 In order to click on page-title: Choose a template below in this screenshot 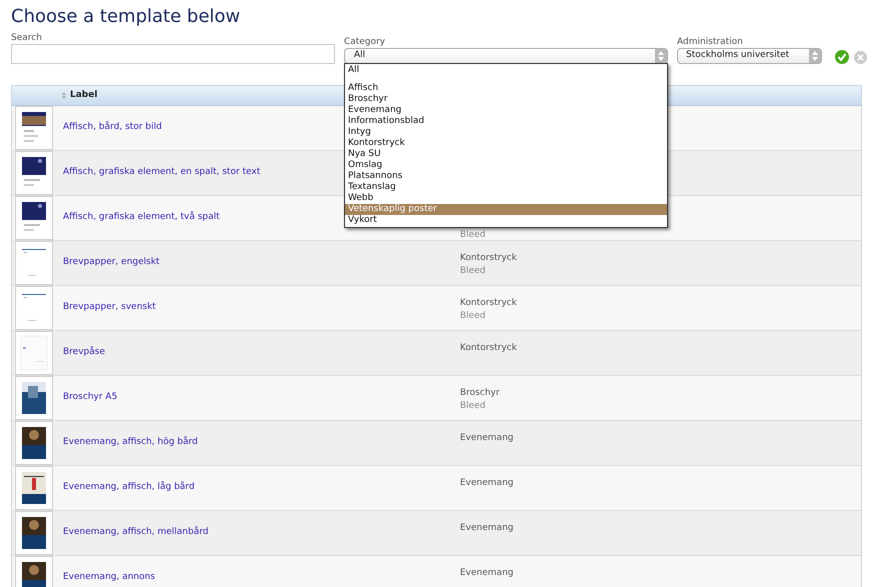, I will do `click(125, 17)`.